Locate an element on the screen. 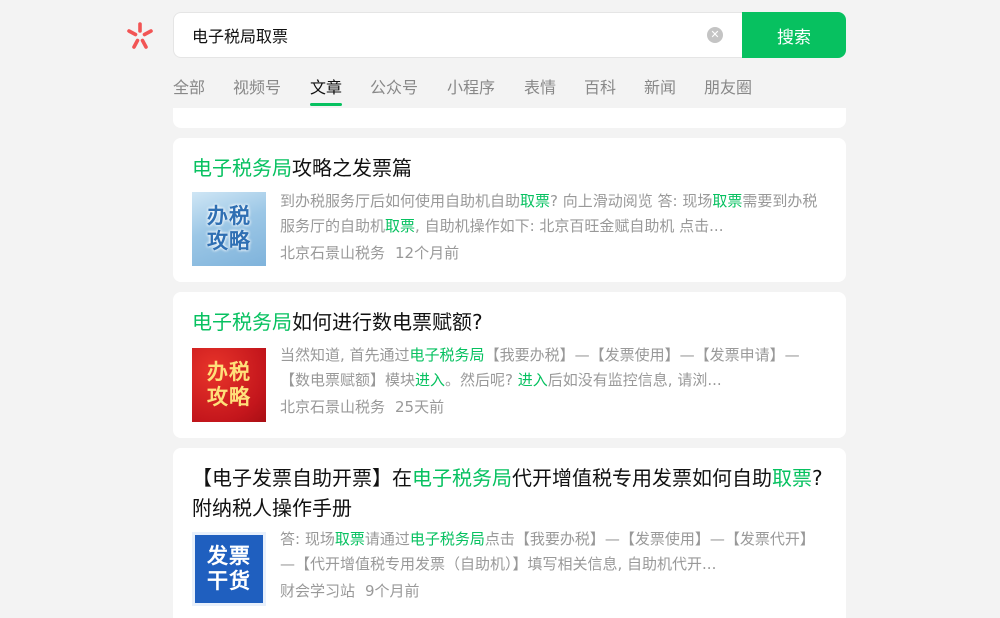 The height and width of the screenshot is (618, 1000). text-segment: 到办税服务厅后如何使用自助机自助 is located at coordinates (400, 201).